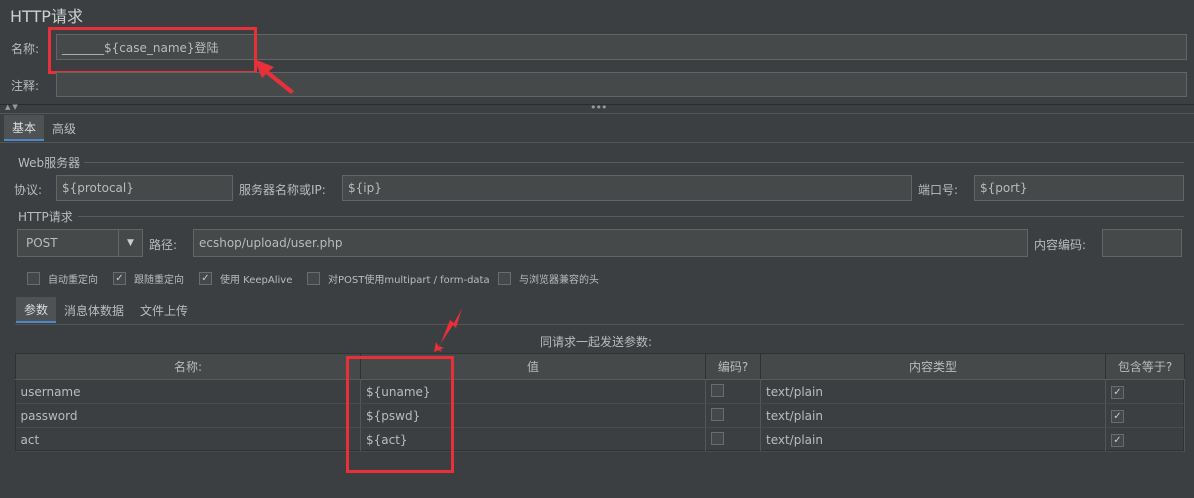 This screenshot has height=498, width=1194. I want to click on protocol-label: 协议:, so click(28, 190).